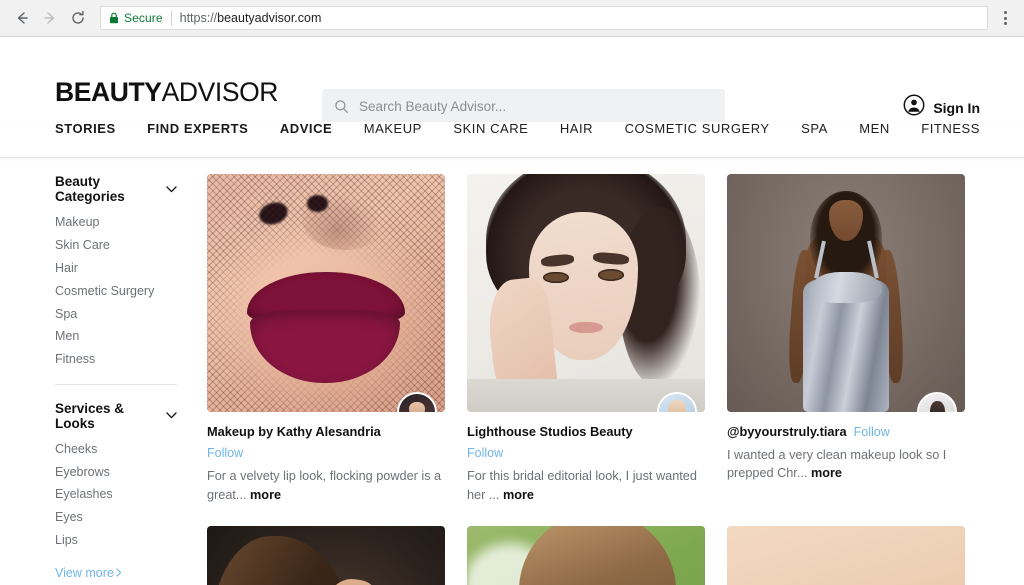  Describe the element at coordinates (116, 291) in the screenshot. I see `facet-link-cosmetic-surgery: Cosmetic Surgery` at that location.